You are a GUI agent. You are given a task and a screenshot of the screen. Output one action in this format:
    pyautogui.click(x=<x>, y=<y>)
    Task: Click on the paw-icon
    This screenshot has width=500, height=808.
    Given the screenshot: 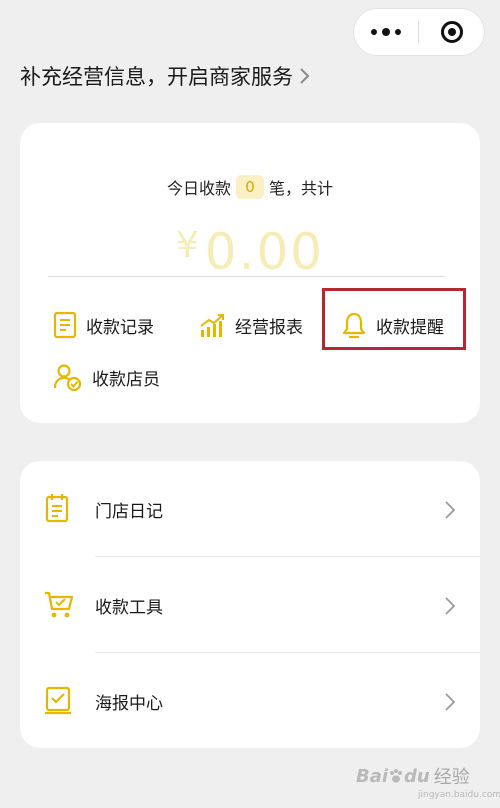 What is the action you would take?
    pyautogui.click(x=396, y=775)
    